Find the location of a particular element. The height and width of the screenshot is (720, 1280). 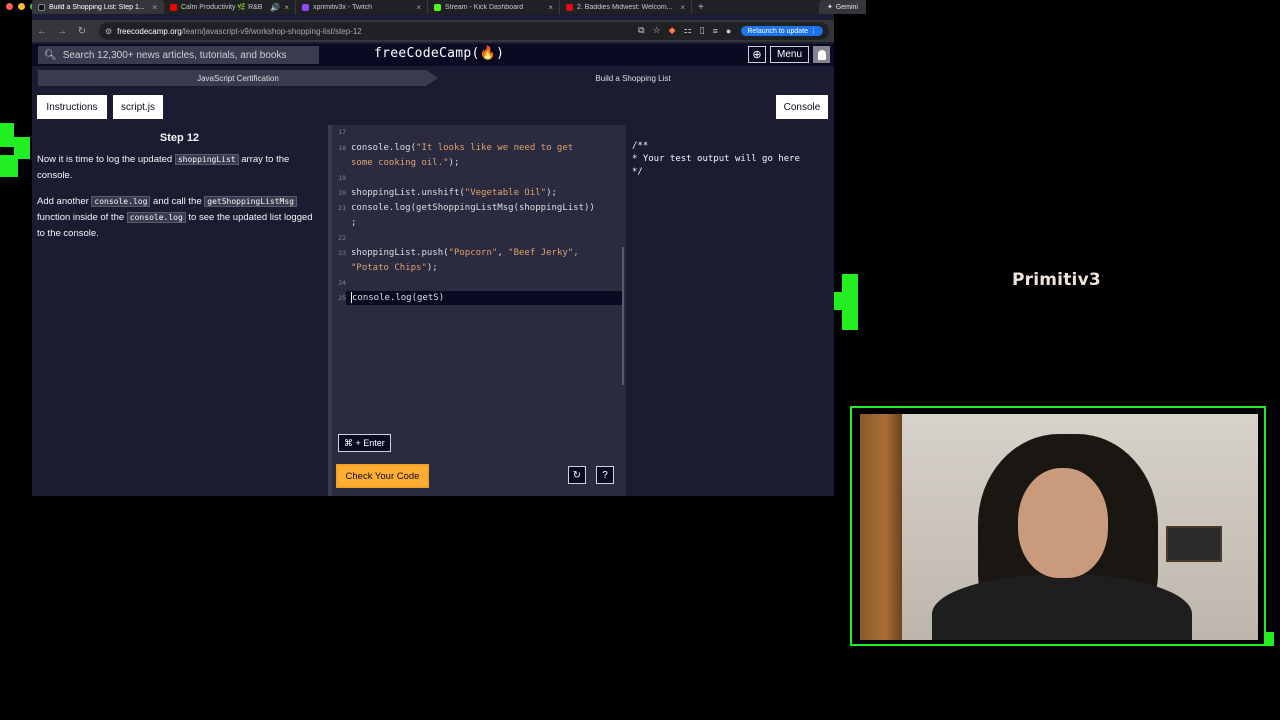

tab-title: Calm Productivity 🌿 R&B is located at coordinates (222, 7).